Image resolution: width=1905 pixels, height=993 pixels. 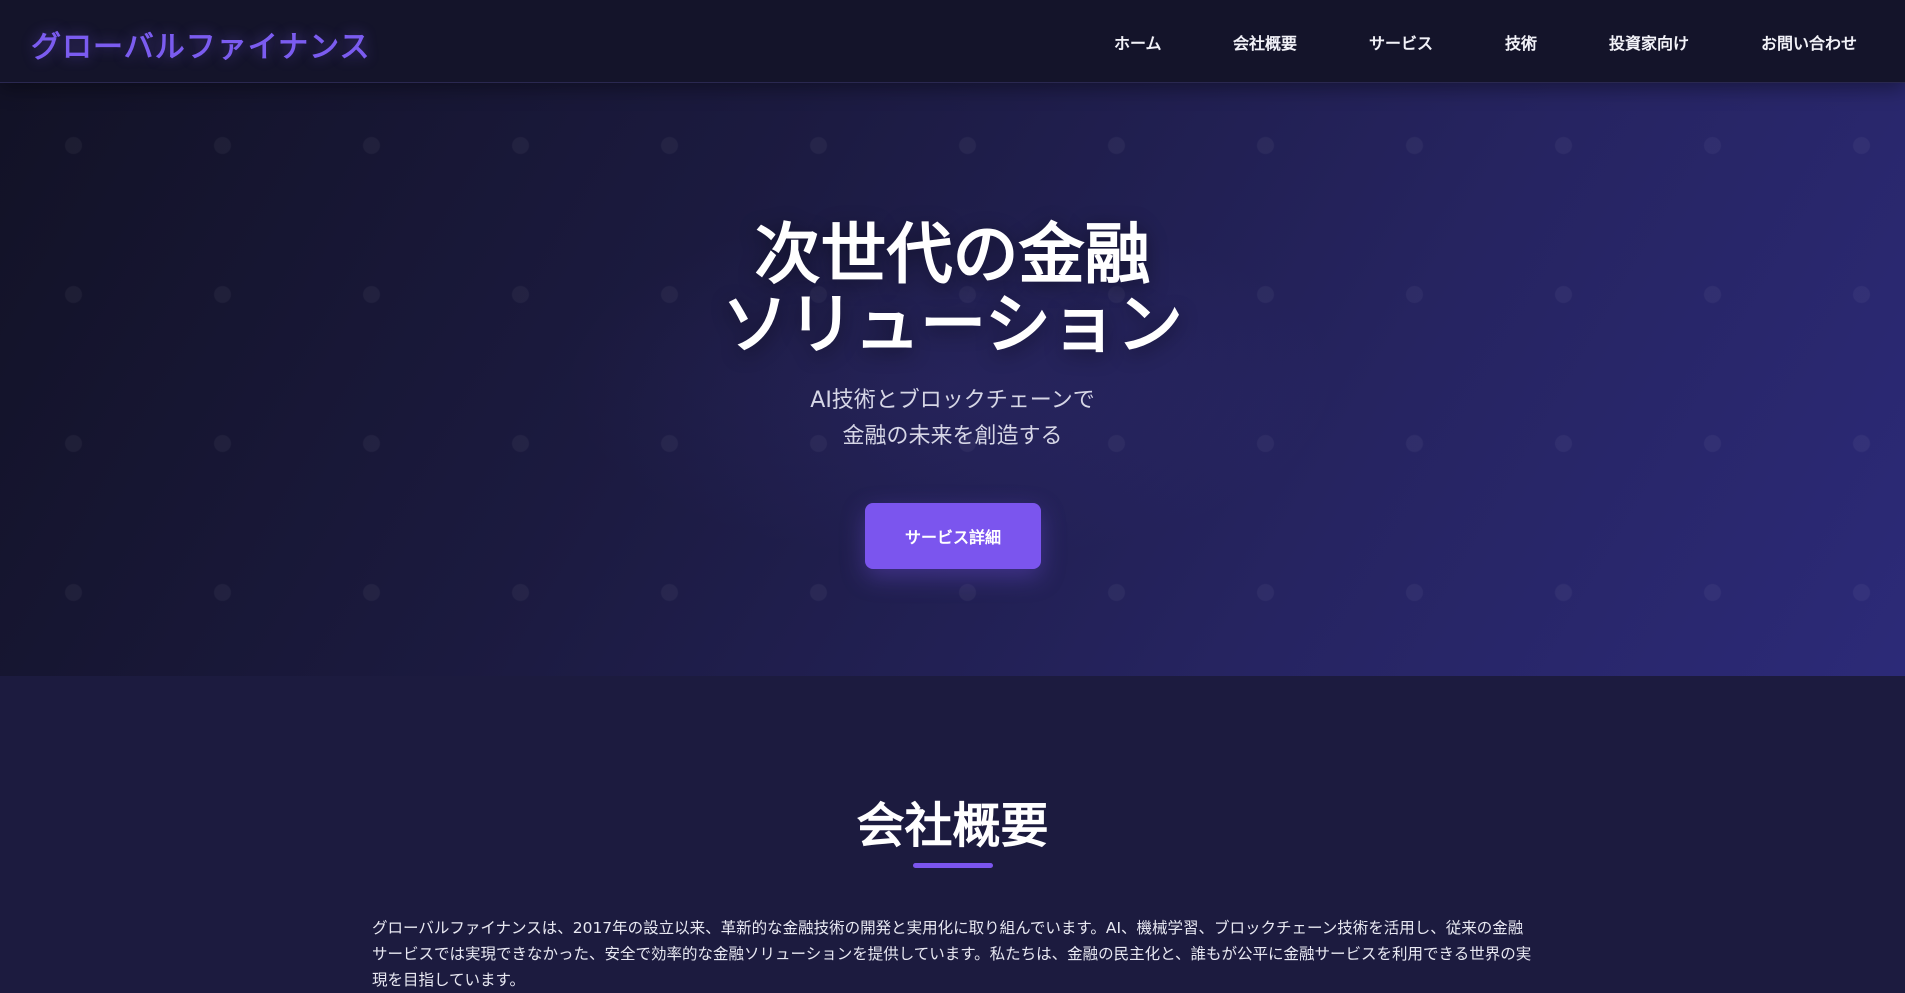 I want to click on brand-logo: グローバルファイナンス, so click(x=201, y=44).